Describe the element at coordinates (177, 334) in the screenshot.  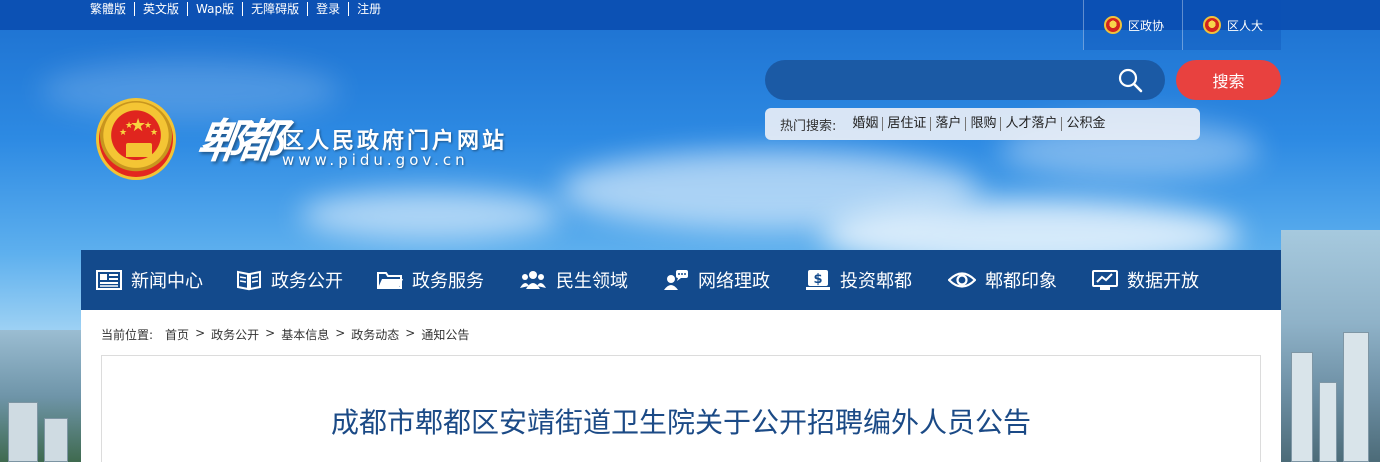
I see `breadcrumb-home: 首页` at that location.